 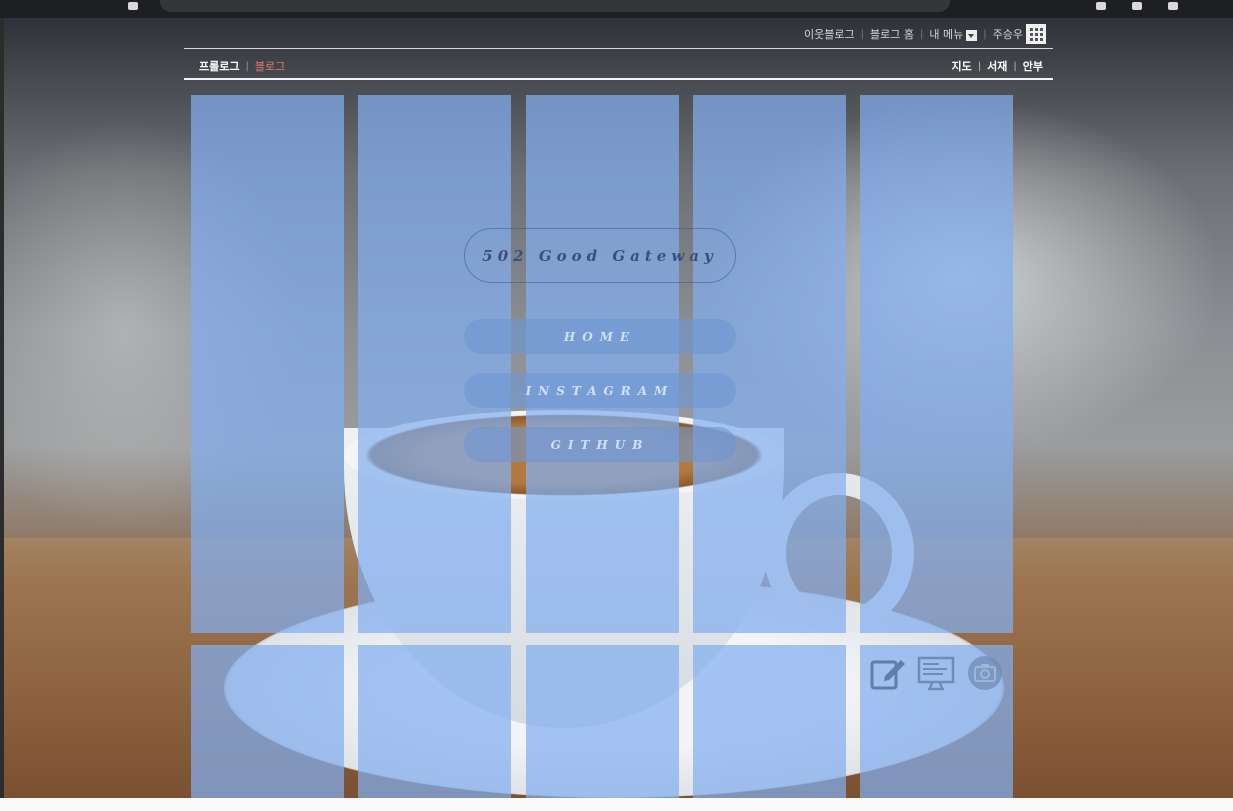 What do you see at coordinates (242, 66) in the screenshot?
I see `blog-tabs: 프롤로그 | 블로그` at bounding box center [242, 66].